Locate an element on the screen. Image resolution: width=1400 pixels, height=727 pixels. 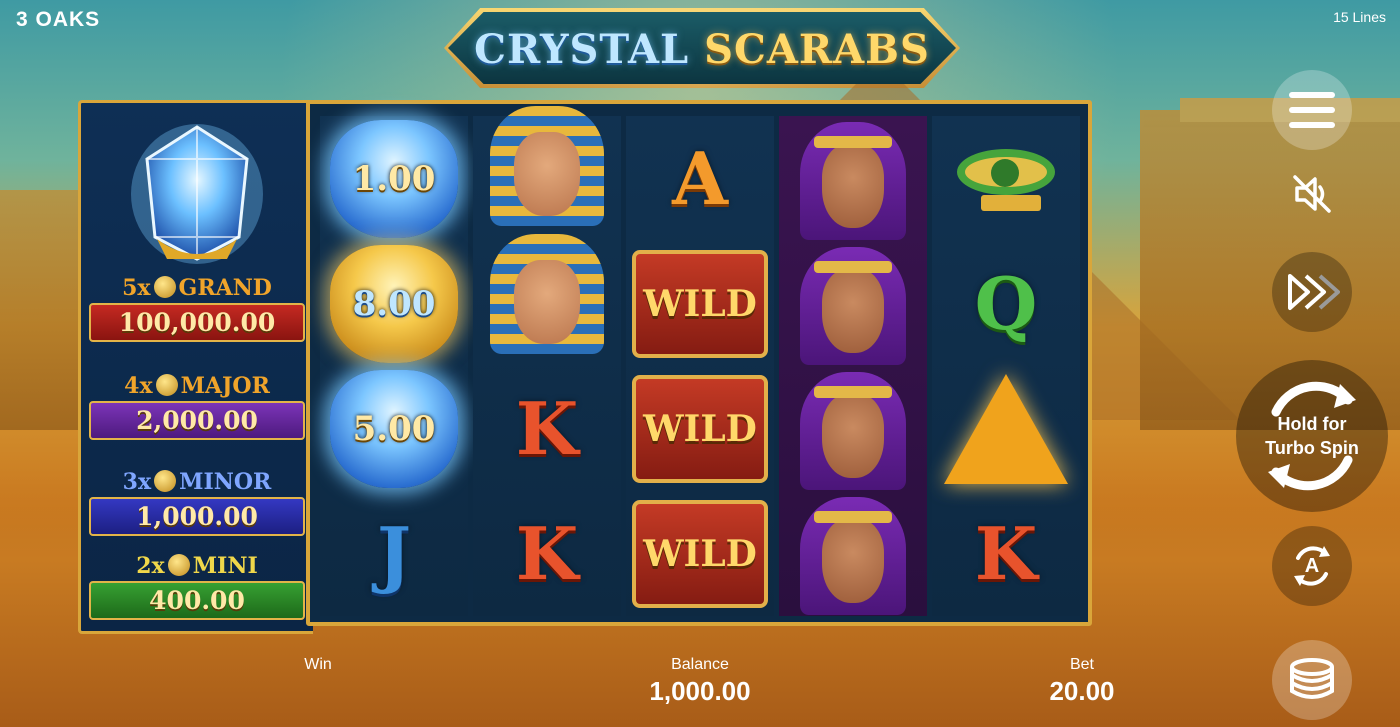
menu-button is located at coordinates (1312, 110).